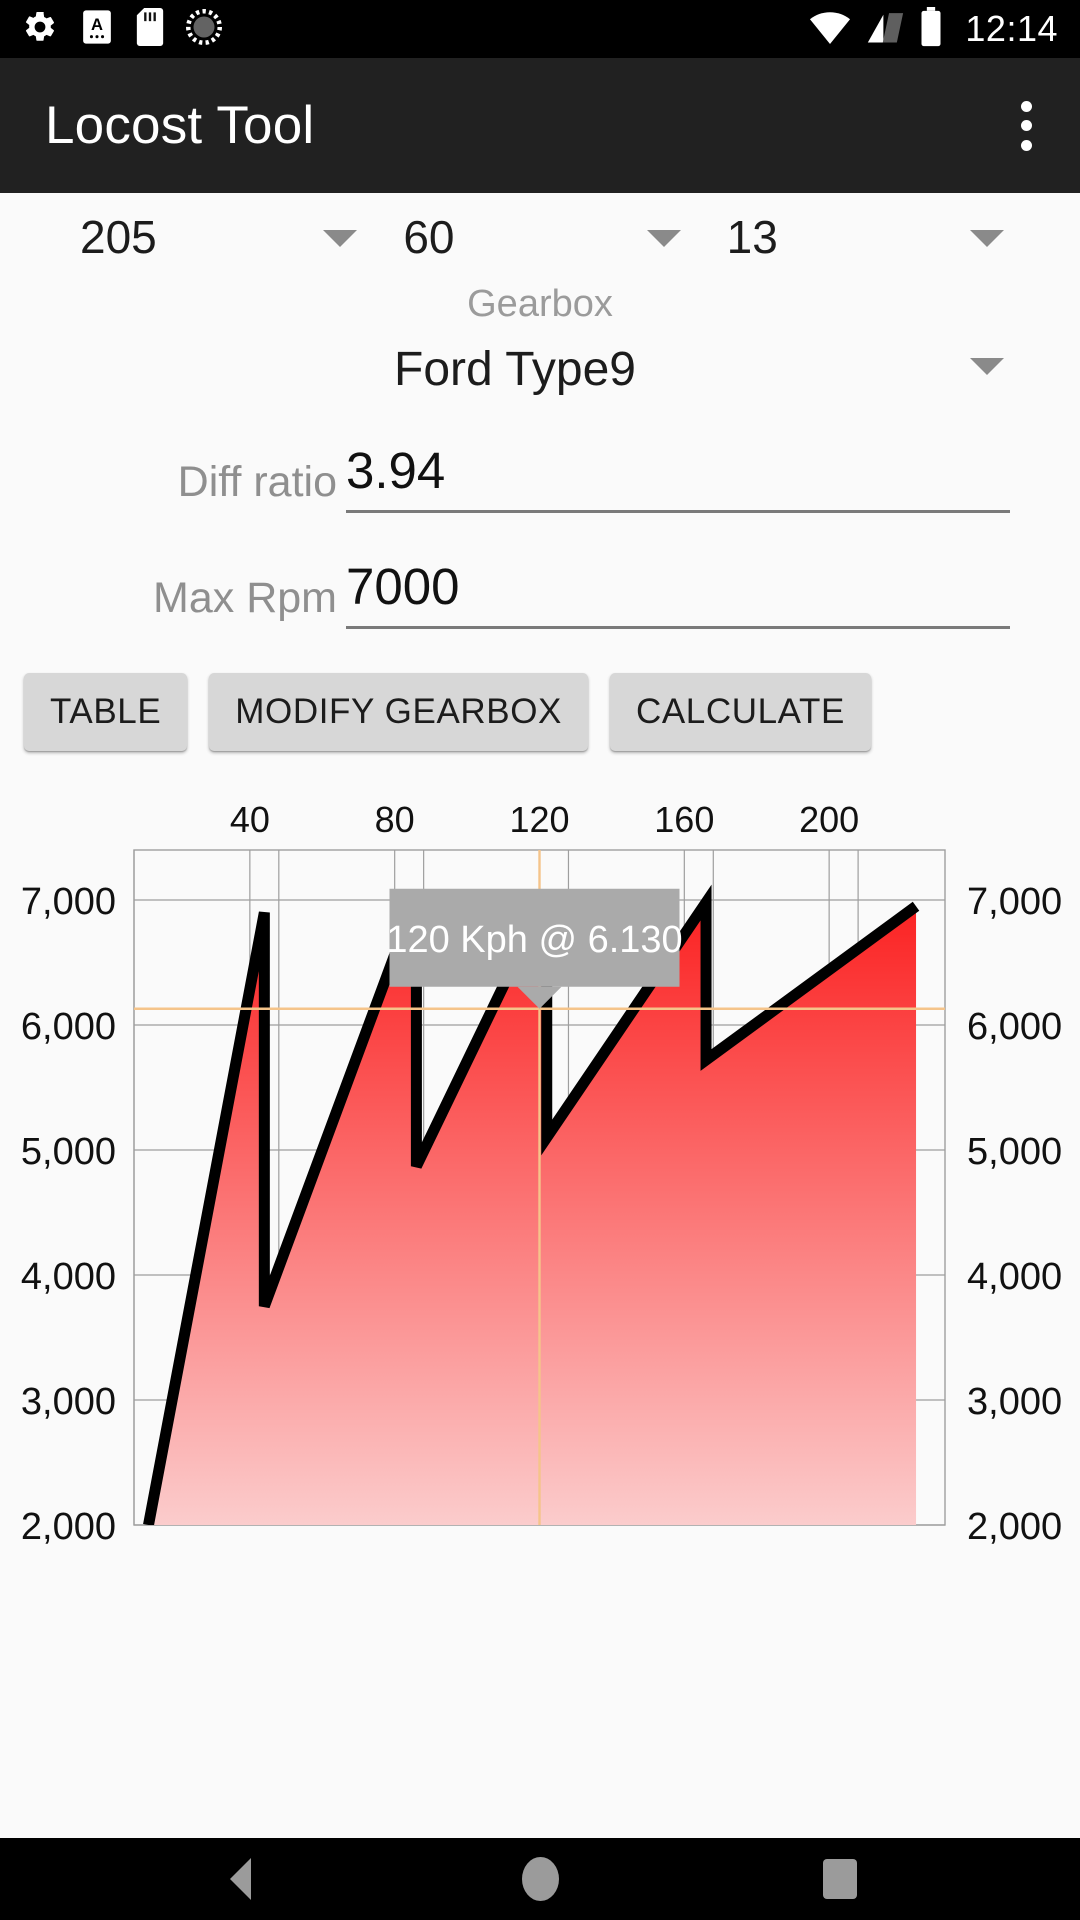 The height and width of the screenshot is (1920, 1080). I want to click on tyre-rim-spinner: 13, so click(888, 237).